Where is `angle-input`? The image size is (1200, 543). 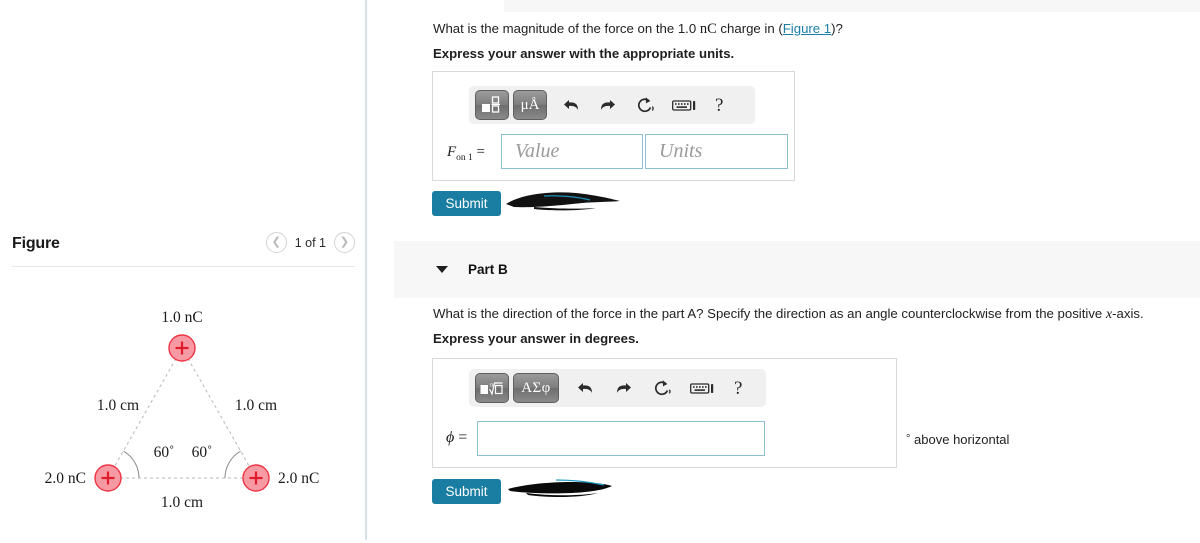 angle-input is located at coordinates (621, 438).